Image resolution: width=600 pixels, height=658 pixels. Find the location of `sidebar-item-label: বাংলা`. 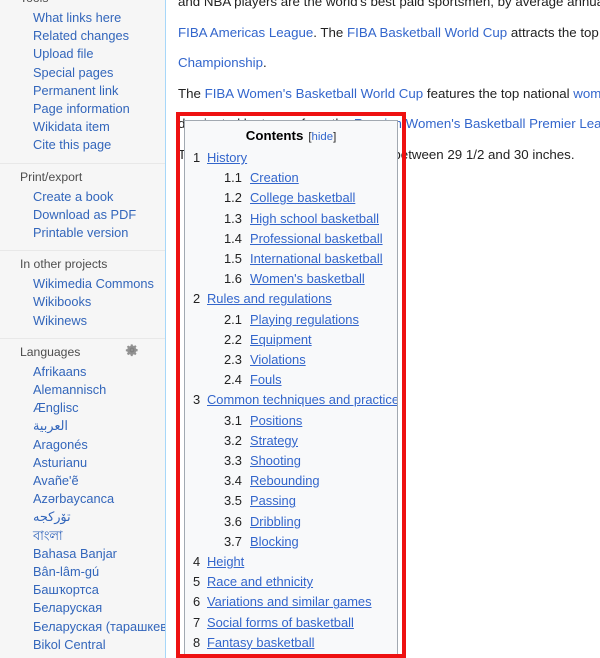

sidebar-item-label: বাংলা is located at coordinates (82, 536).